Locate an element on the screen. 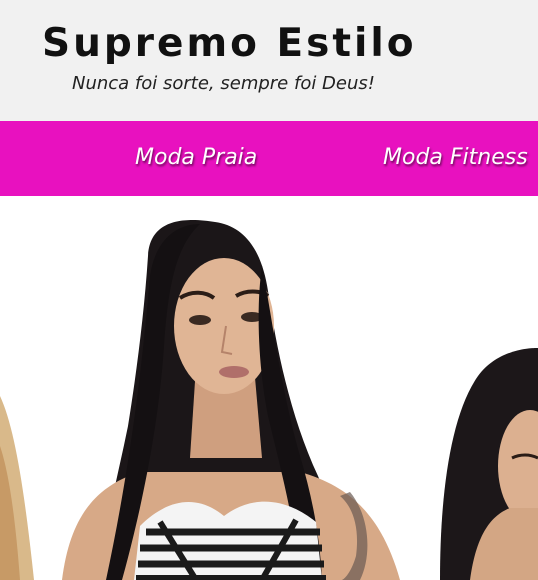  site-tagline: Nunca foi sorte, sempre foi Deus! is located at coordinates (223, 83).